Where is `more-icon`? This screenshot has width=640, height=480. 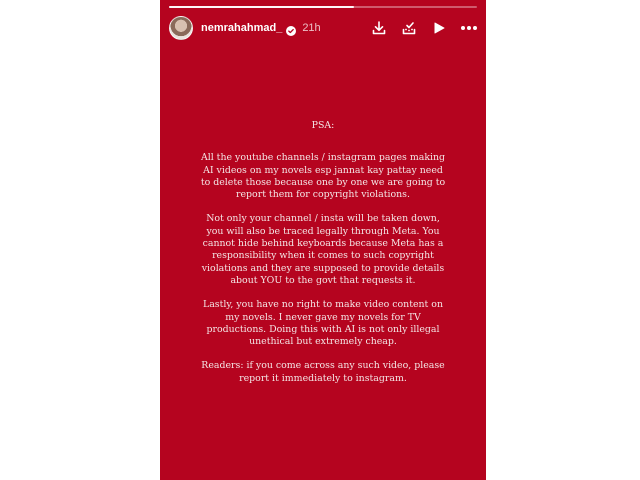
more-icon is located at coordinates (469, 28).